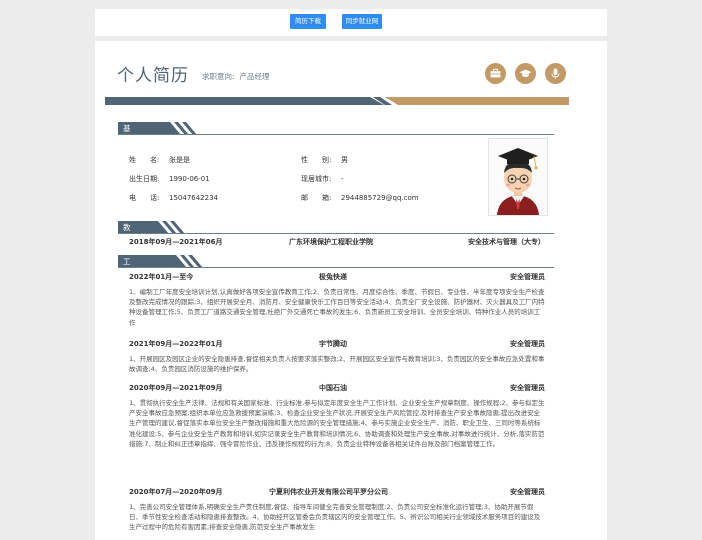 The image size is (702, 540). Describe the element at coordinates (333, 277) in the screenshot. I see `job-company: 极兔快递` at that location.